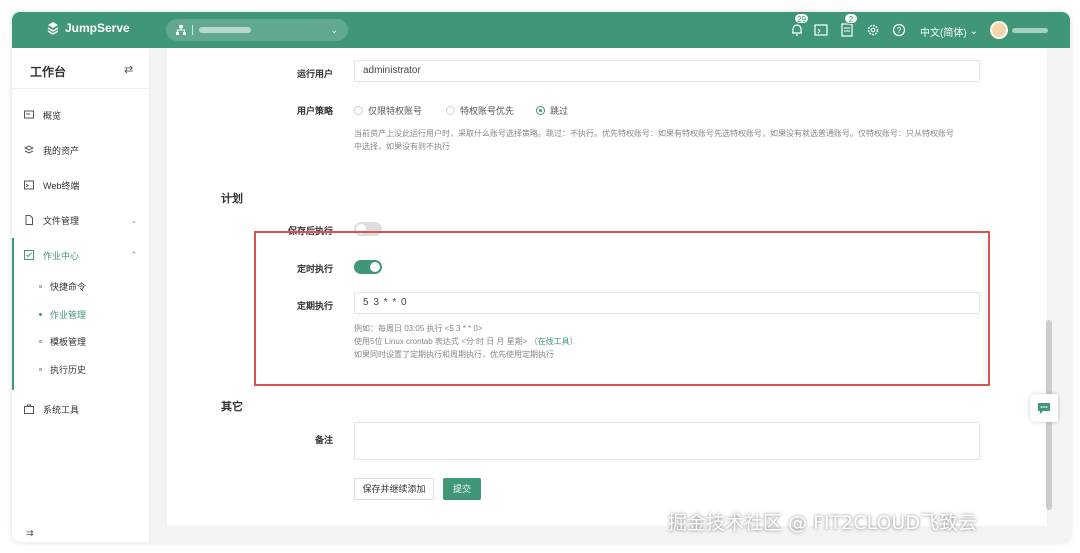 Image resolution: width=1080 pixels, height=553 pixels. I want to click on sidebar-subitem-label: 作业管理, so click(68, 315).